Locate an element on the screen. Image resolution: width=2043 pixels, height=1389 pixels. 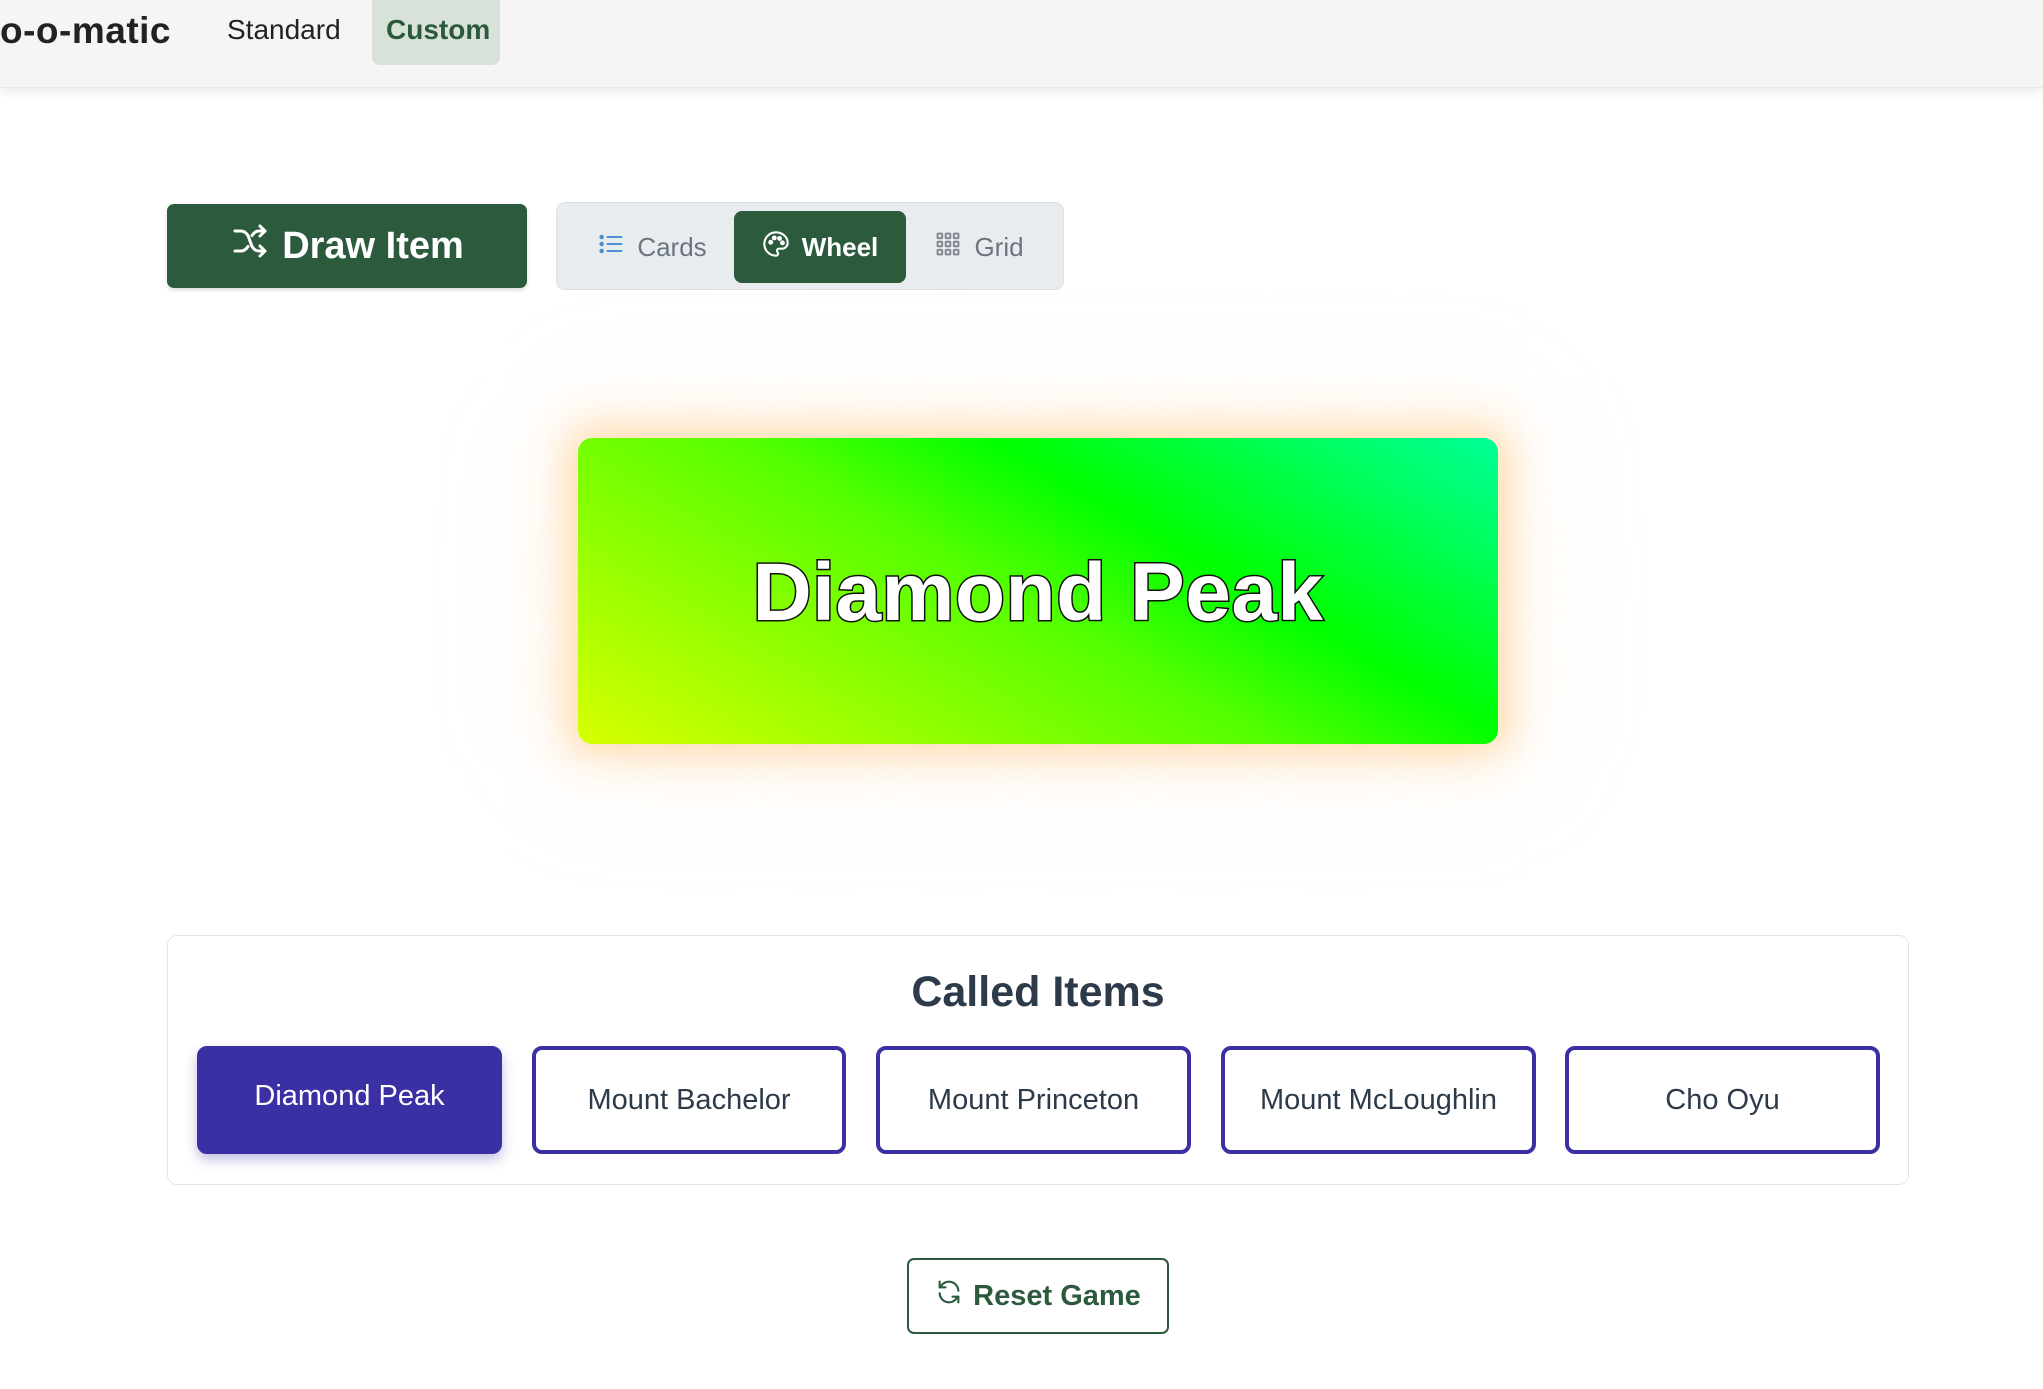
called-item-mount-mcloughlin: Mount McLoughlin is located at coordinates (1378, 1100).